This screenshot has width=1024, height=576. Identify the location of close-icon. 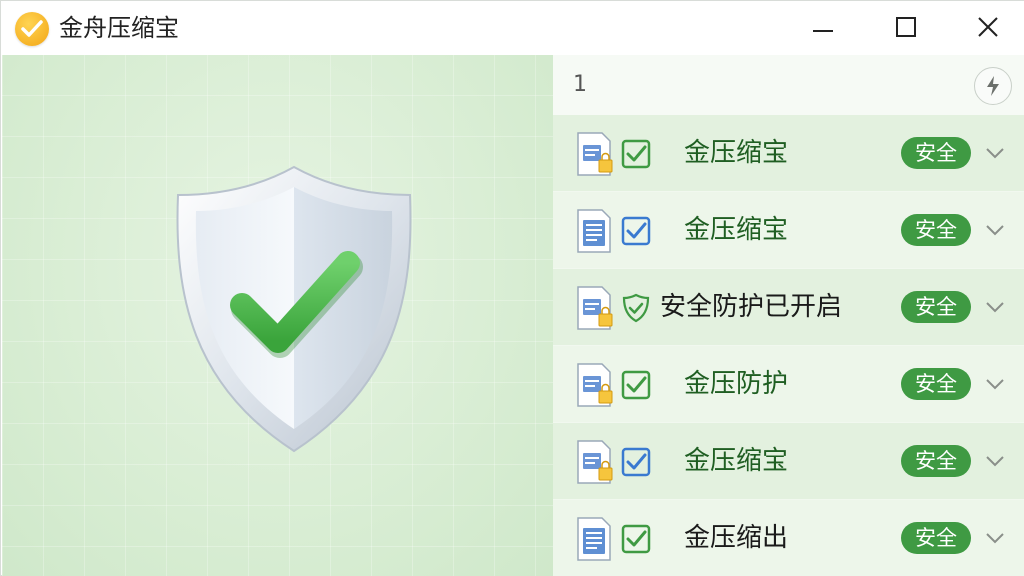
(988, 27).